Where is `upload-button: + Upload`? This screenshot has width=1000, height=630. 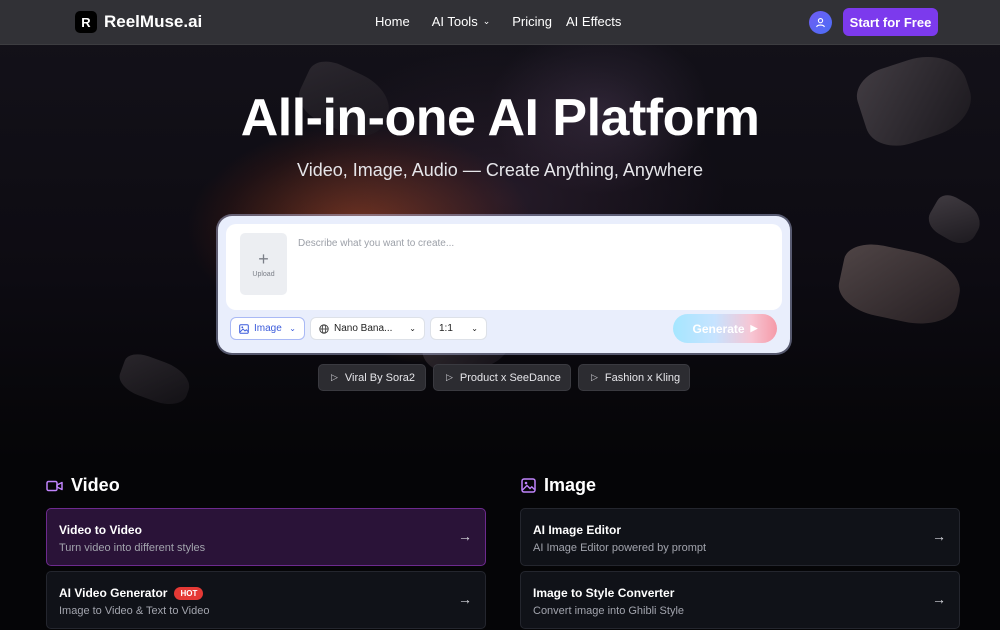 upload-button: + Upload is located at coordinates (263, 264).